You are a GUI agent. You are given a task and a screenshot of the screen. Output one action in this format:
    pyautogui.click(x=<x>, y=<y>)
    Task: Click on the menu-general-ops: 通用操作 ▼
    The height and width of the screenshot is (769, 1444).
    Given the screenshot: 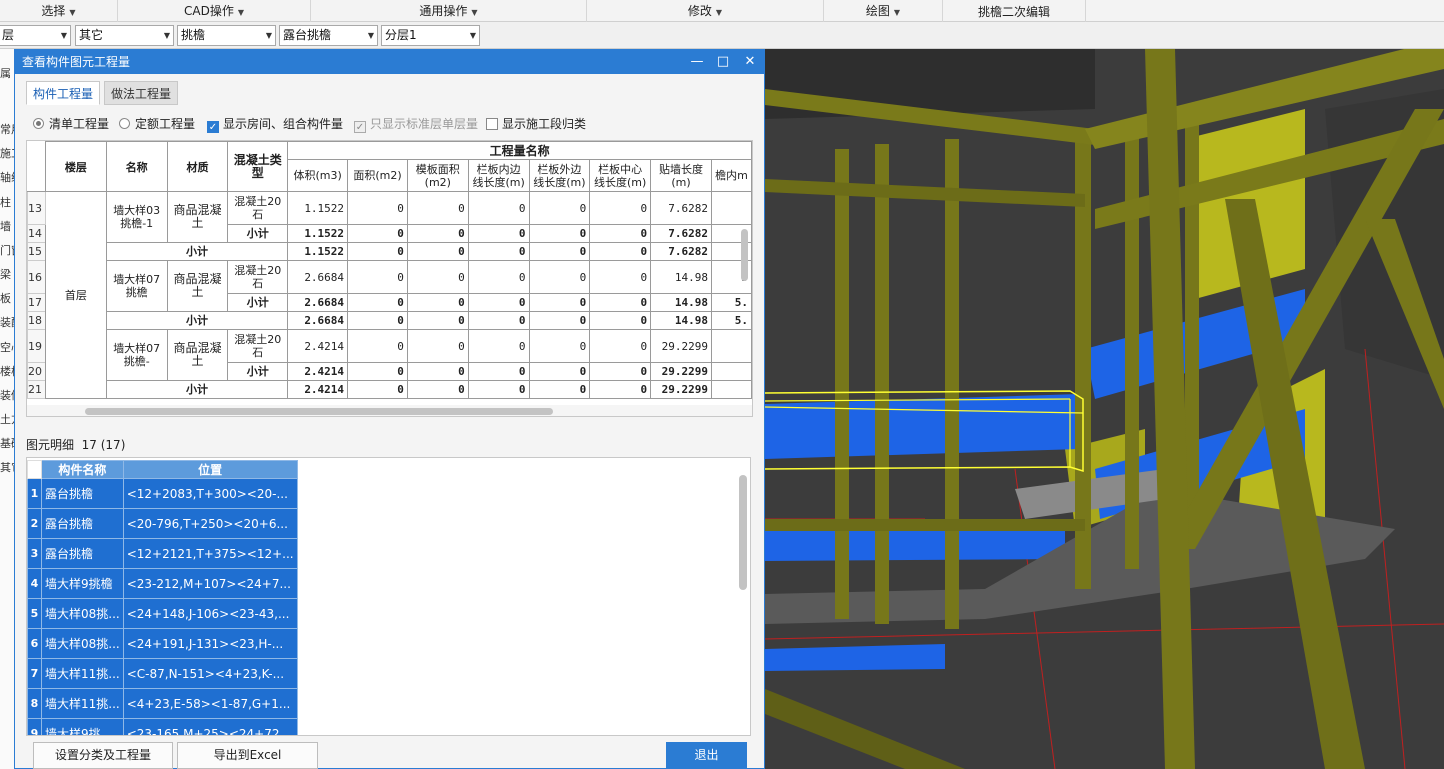 What is the action you would take?
    pyautogui.click(x=449, y=11)
    